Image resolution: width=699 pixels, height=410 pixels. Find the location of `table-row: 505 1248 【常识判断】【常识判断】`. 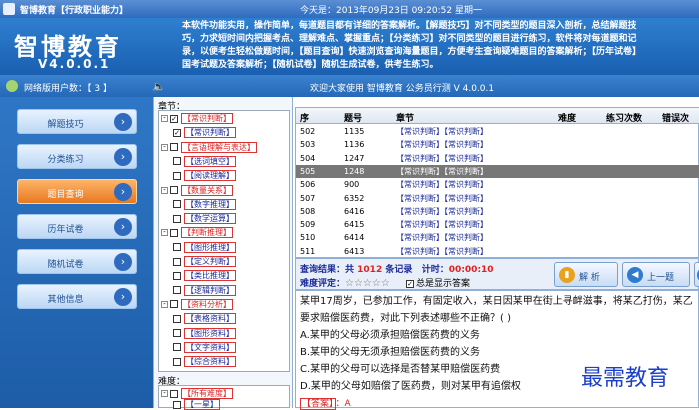

table-row: 505 1248 【常识判断】【常识判断】 is located at coordinates (497, 171).